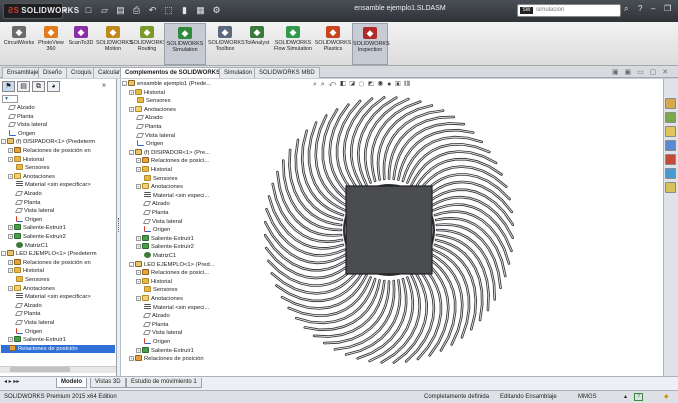 The image size is (678, 403). I want to click on view-settings-icon: ▥, so click(408, 84).